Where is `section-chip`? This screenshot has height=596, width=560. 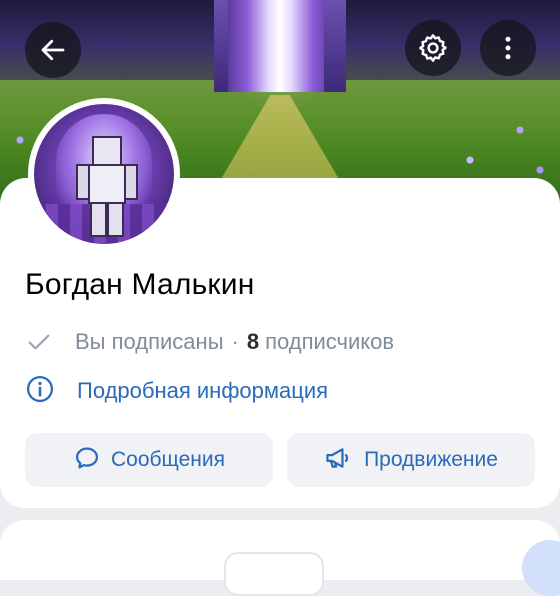 section-chip is located at coordinates (274, 574).